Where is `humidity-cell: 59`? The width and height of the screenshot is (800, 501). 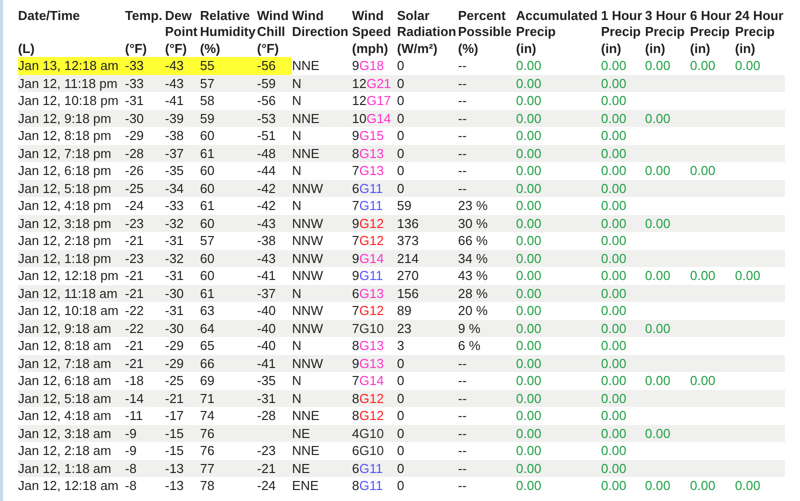
humidity-cell: 59 is located at coordinates (228, 118).